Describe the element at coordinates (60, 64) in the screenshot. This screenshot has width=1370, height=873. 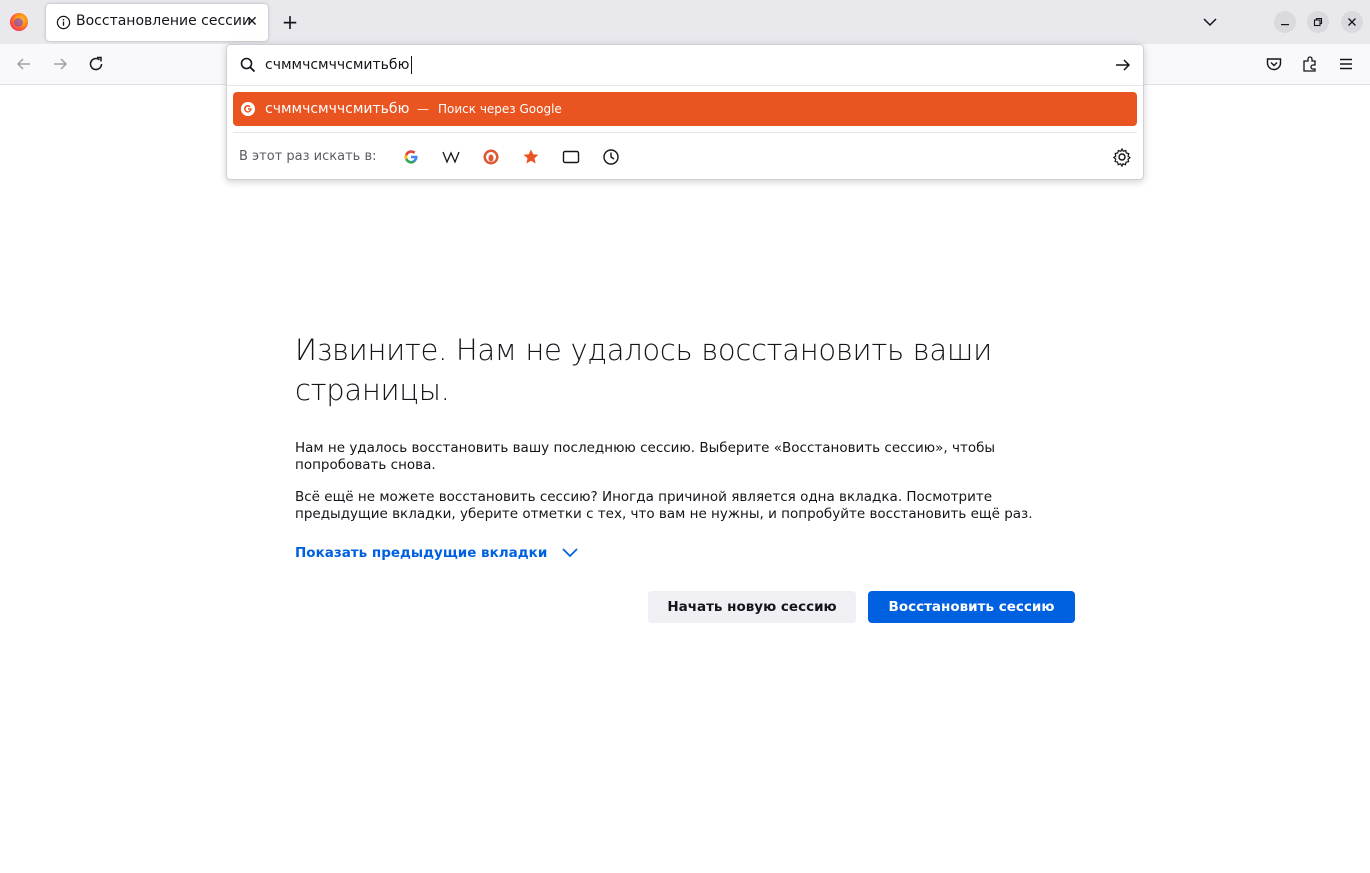
I see `forward-icon` at that location.